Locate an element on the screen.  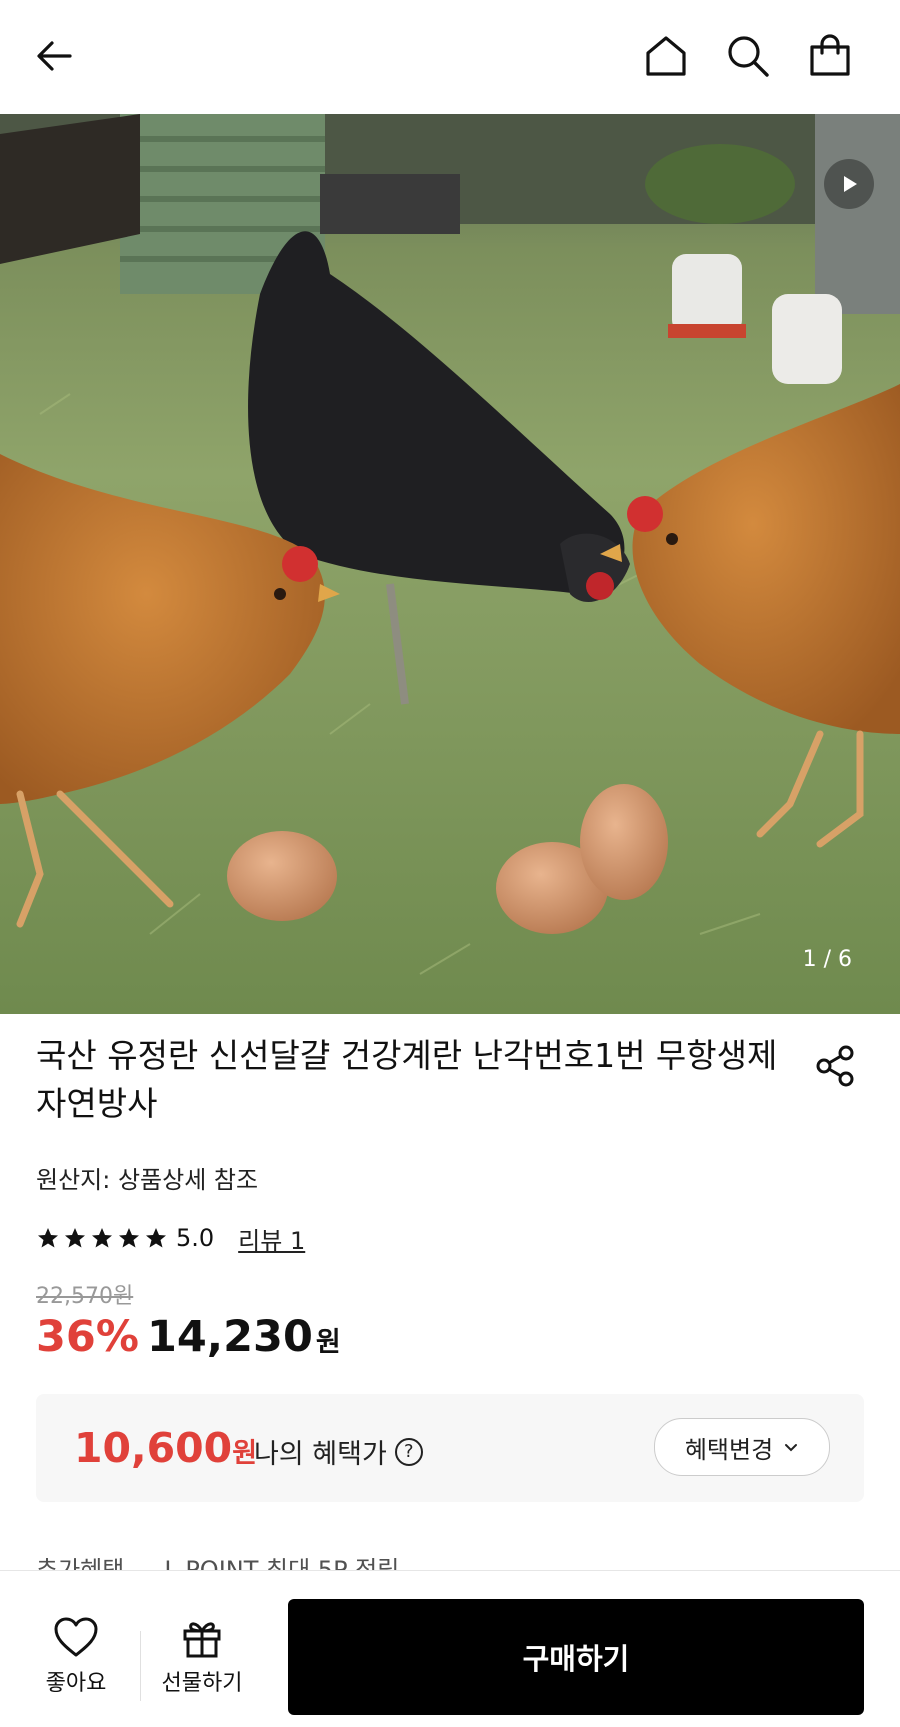
play-icon is located at coordinates (850, 184).